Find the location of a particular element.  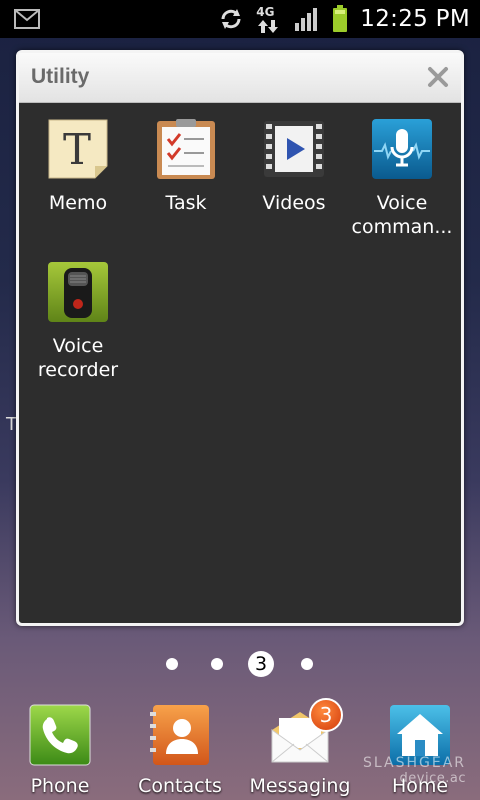

status-bar: 4G 12:25 PM is located at coordinates (240, 19).